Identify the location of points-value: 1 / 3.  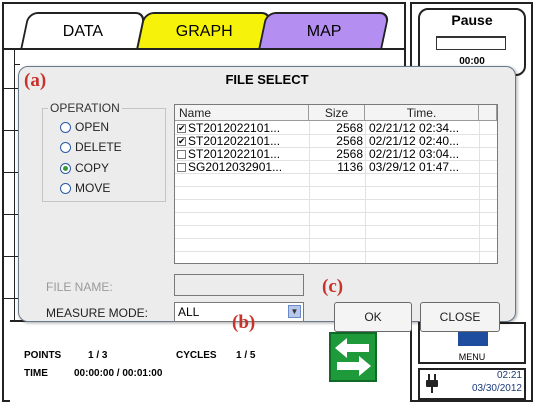
(98, 355).